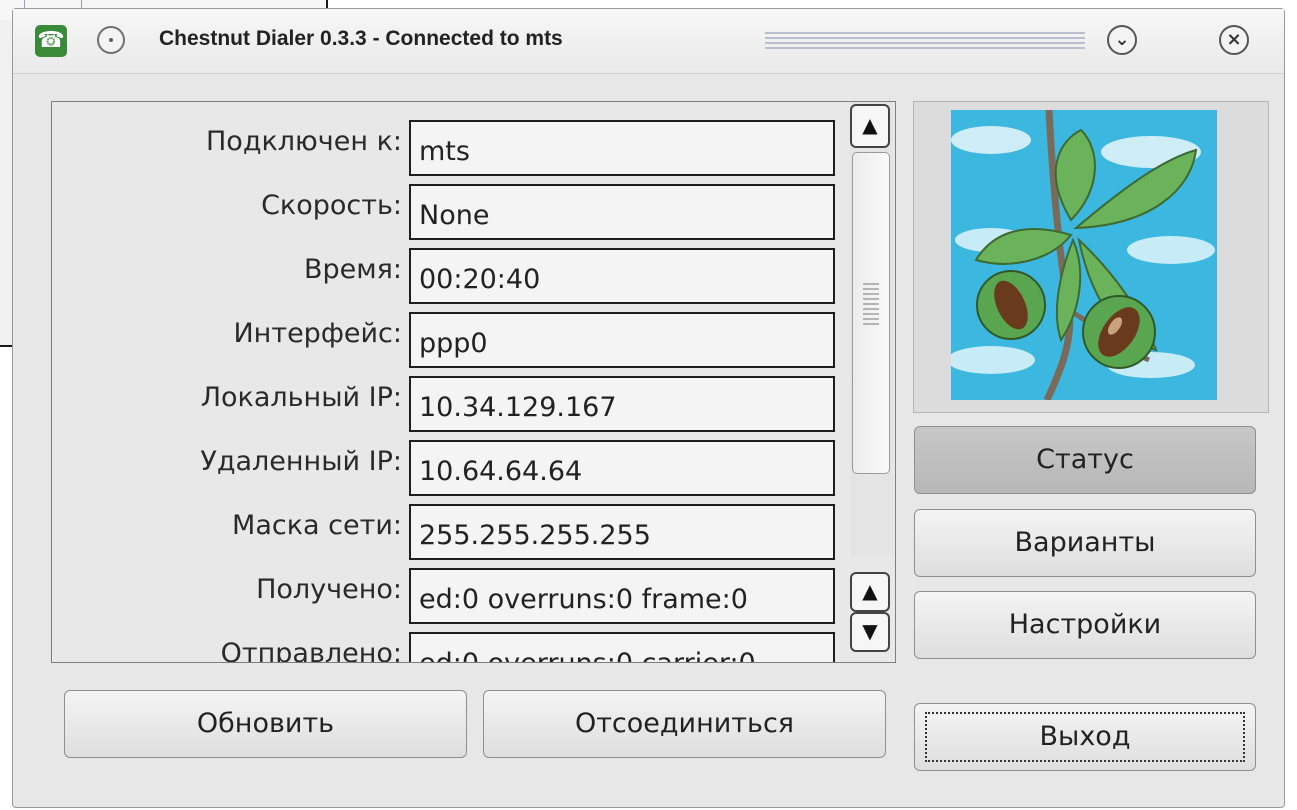 This screenshot has width=1297, height=810. I want to click on info-label: Удаленный IP:, so click(301, 461).